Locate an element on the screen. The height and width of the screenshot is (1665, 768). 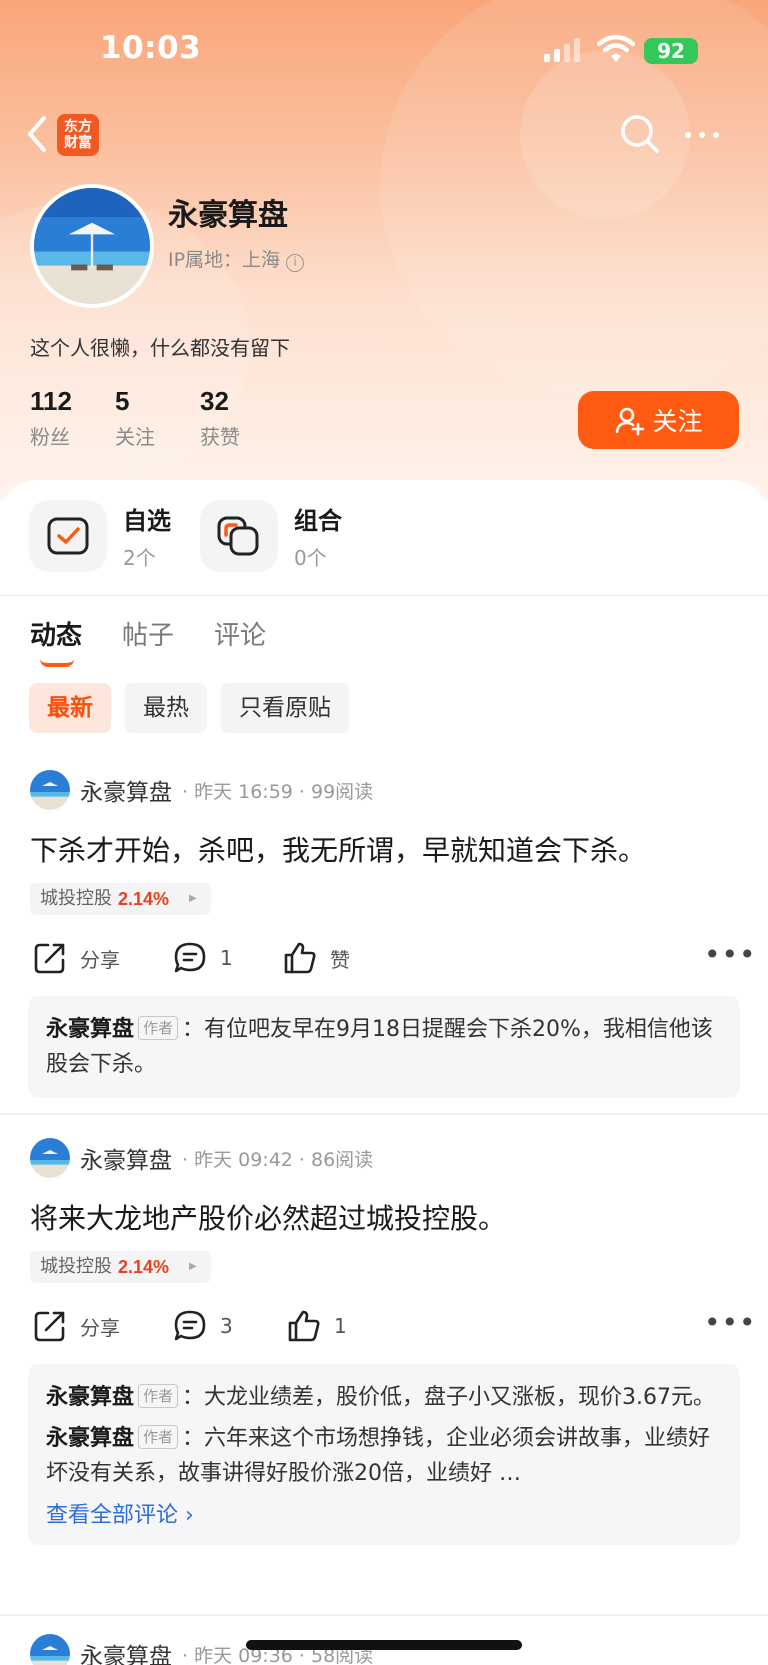
stat-following: 5 关注 is located at coordinates (135, 418).